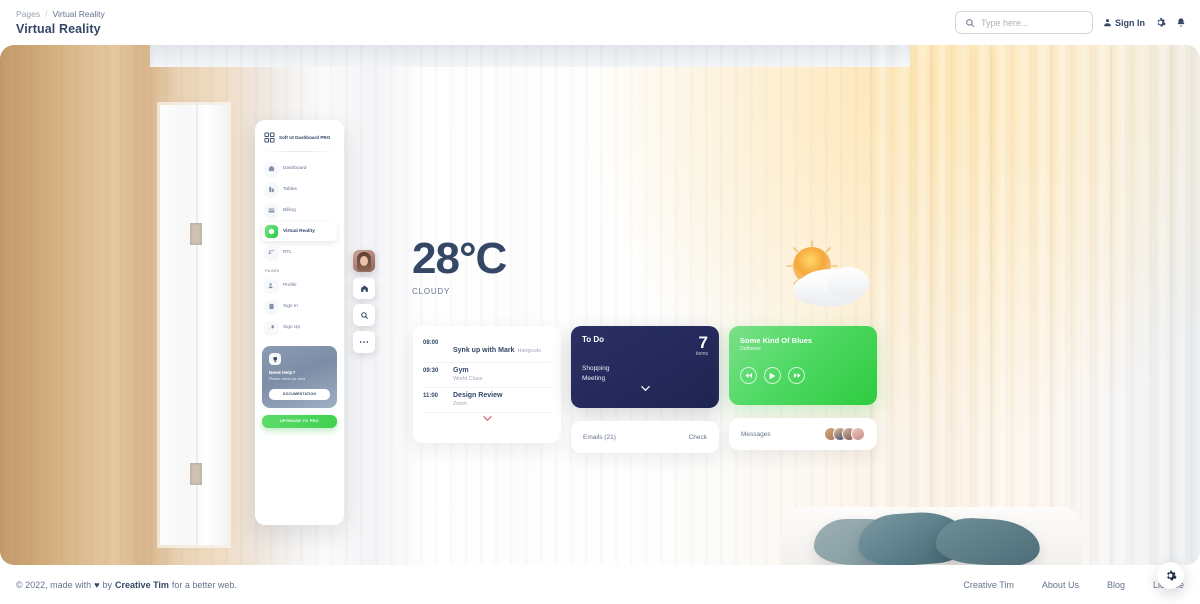 The image size is (1200, 604). What do you see at coordinates (287, 252) in the screenshot?
I see `sidebar-item-label: RTL` at bounding box center [287, 252].